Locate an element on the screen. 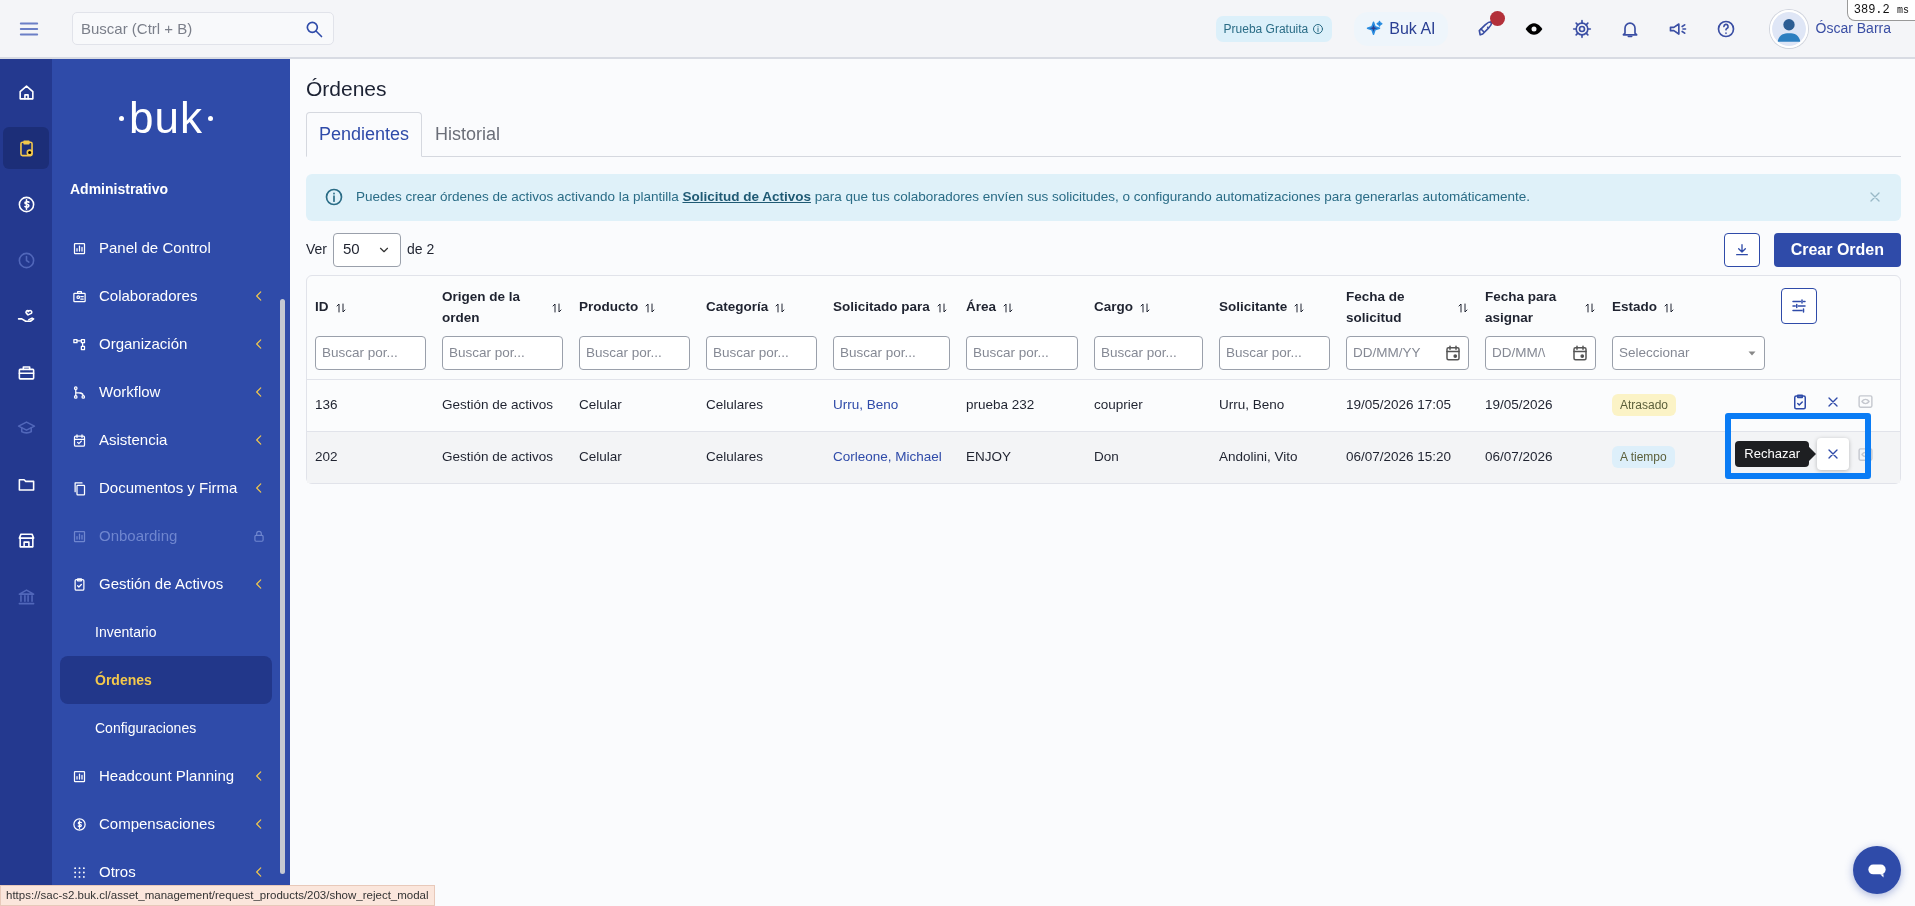 The image size is (1915, 906). date-field: DD/MM/\ is located at coordinates (1540, 352).